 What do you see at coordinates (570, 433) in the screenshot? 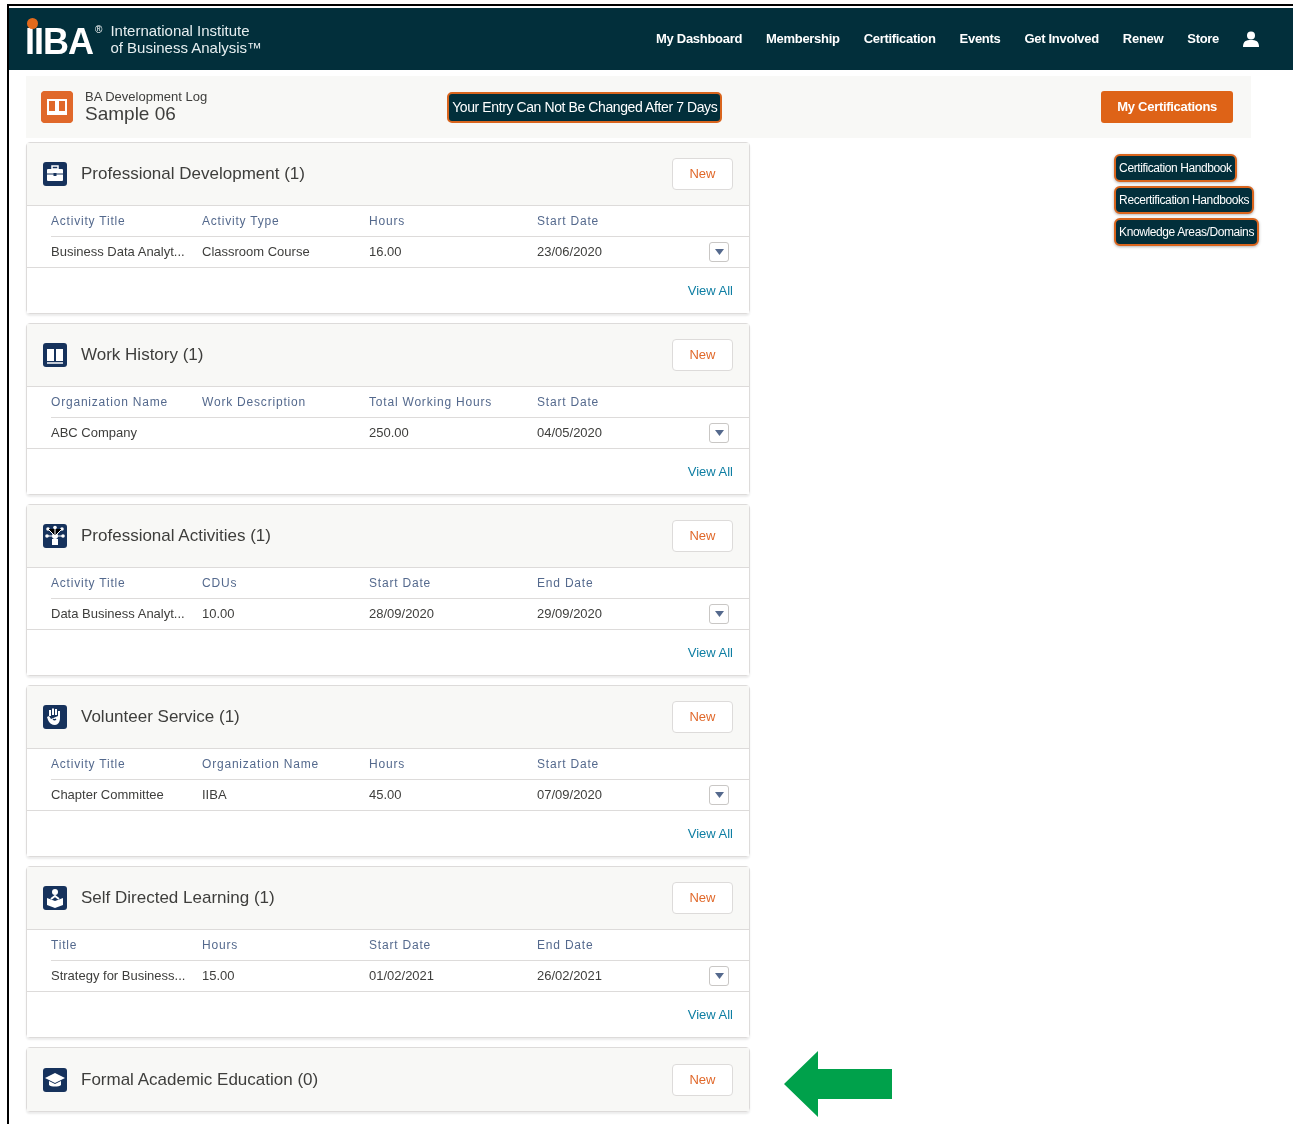
I see `table-cell-text: 04/05/2020` at bounding box center [570, 433].